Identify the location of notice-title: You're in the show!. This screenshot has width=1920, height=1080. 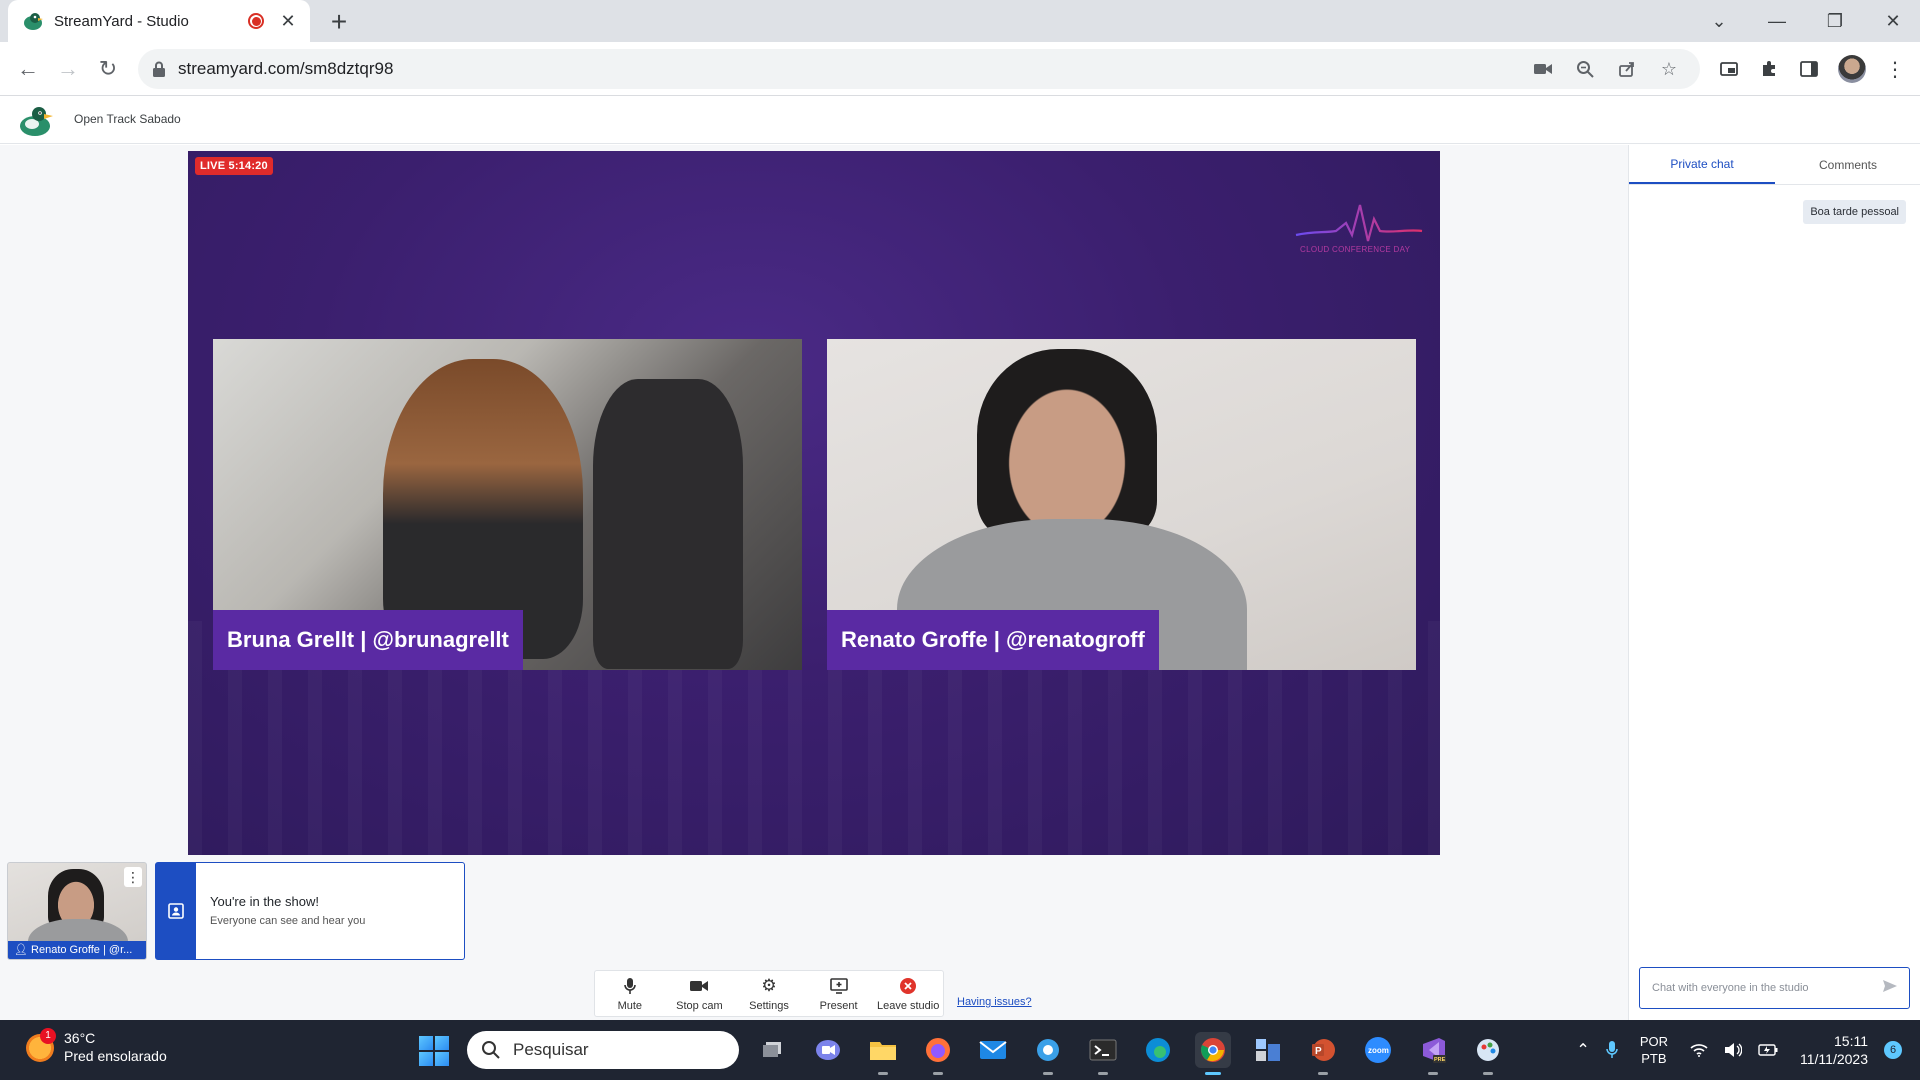
(264, 901).